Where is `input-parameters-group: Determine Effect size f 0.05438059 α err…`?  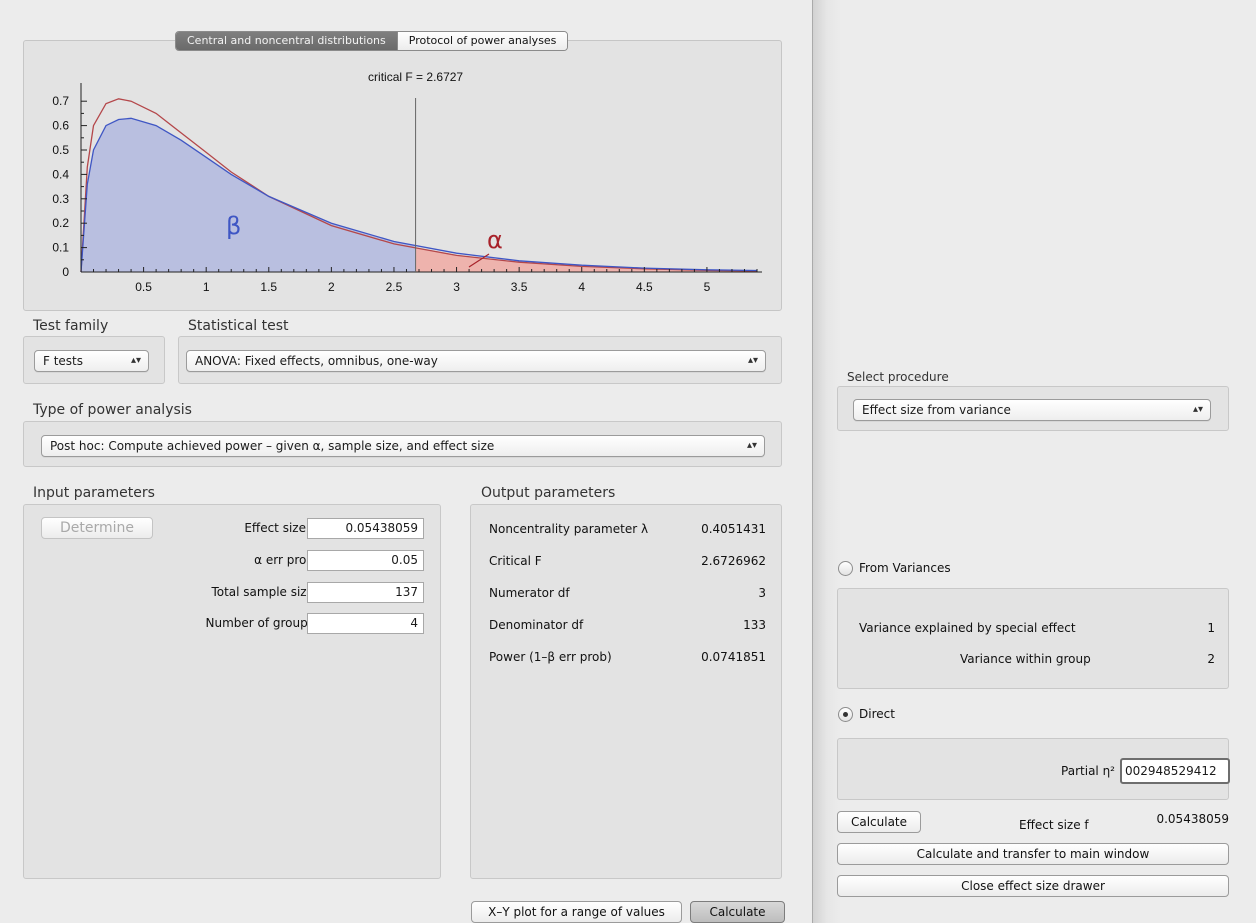
input-parameters-group: Determine Effect size f 0.05438059 α err… is located at coordinates (232, 691).